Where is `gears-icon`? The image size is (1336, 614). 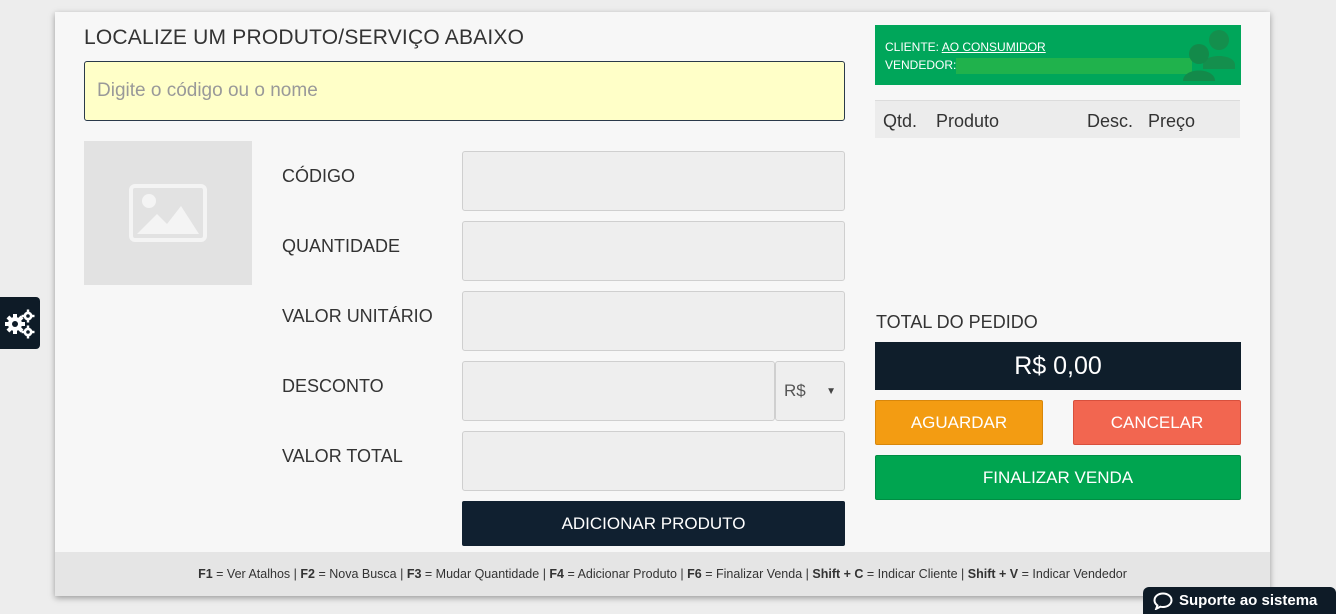
gears-icon is located at coordinates (20, 324).